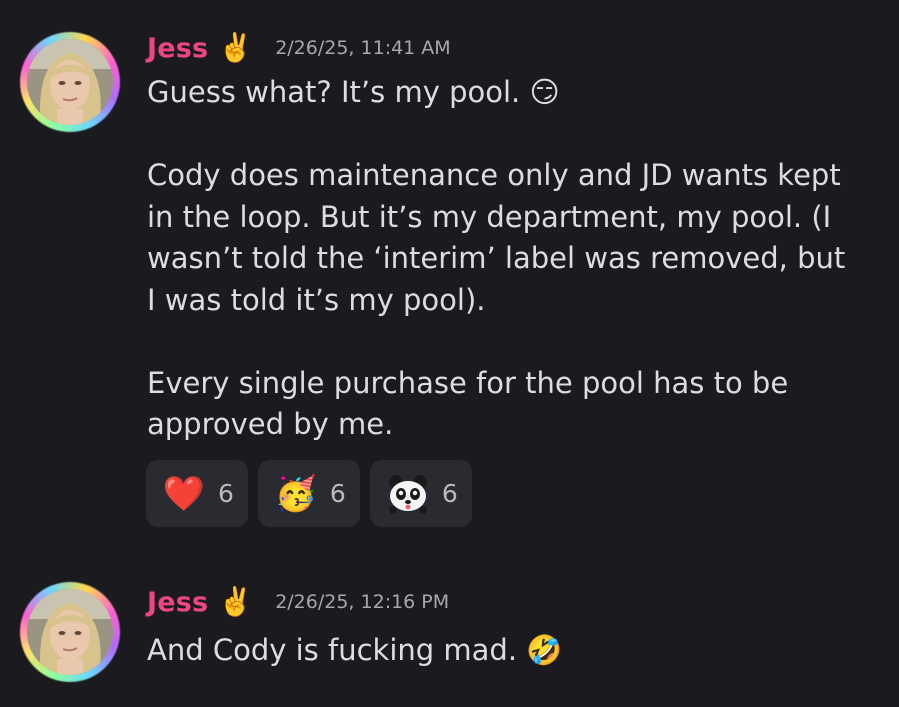 This screenshot has width=899, height=707. I want to click on reactions-bar: ❤️ 6 🥳 6 6, so click(309, 493).